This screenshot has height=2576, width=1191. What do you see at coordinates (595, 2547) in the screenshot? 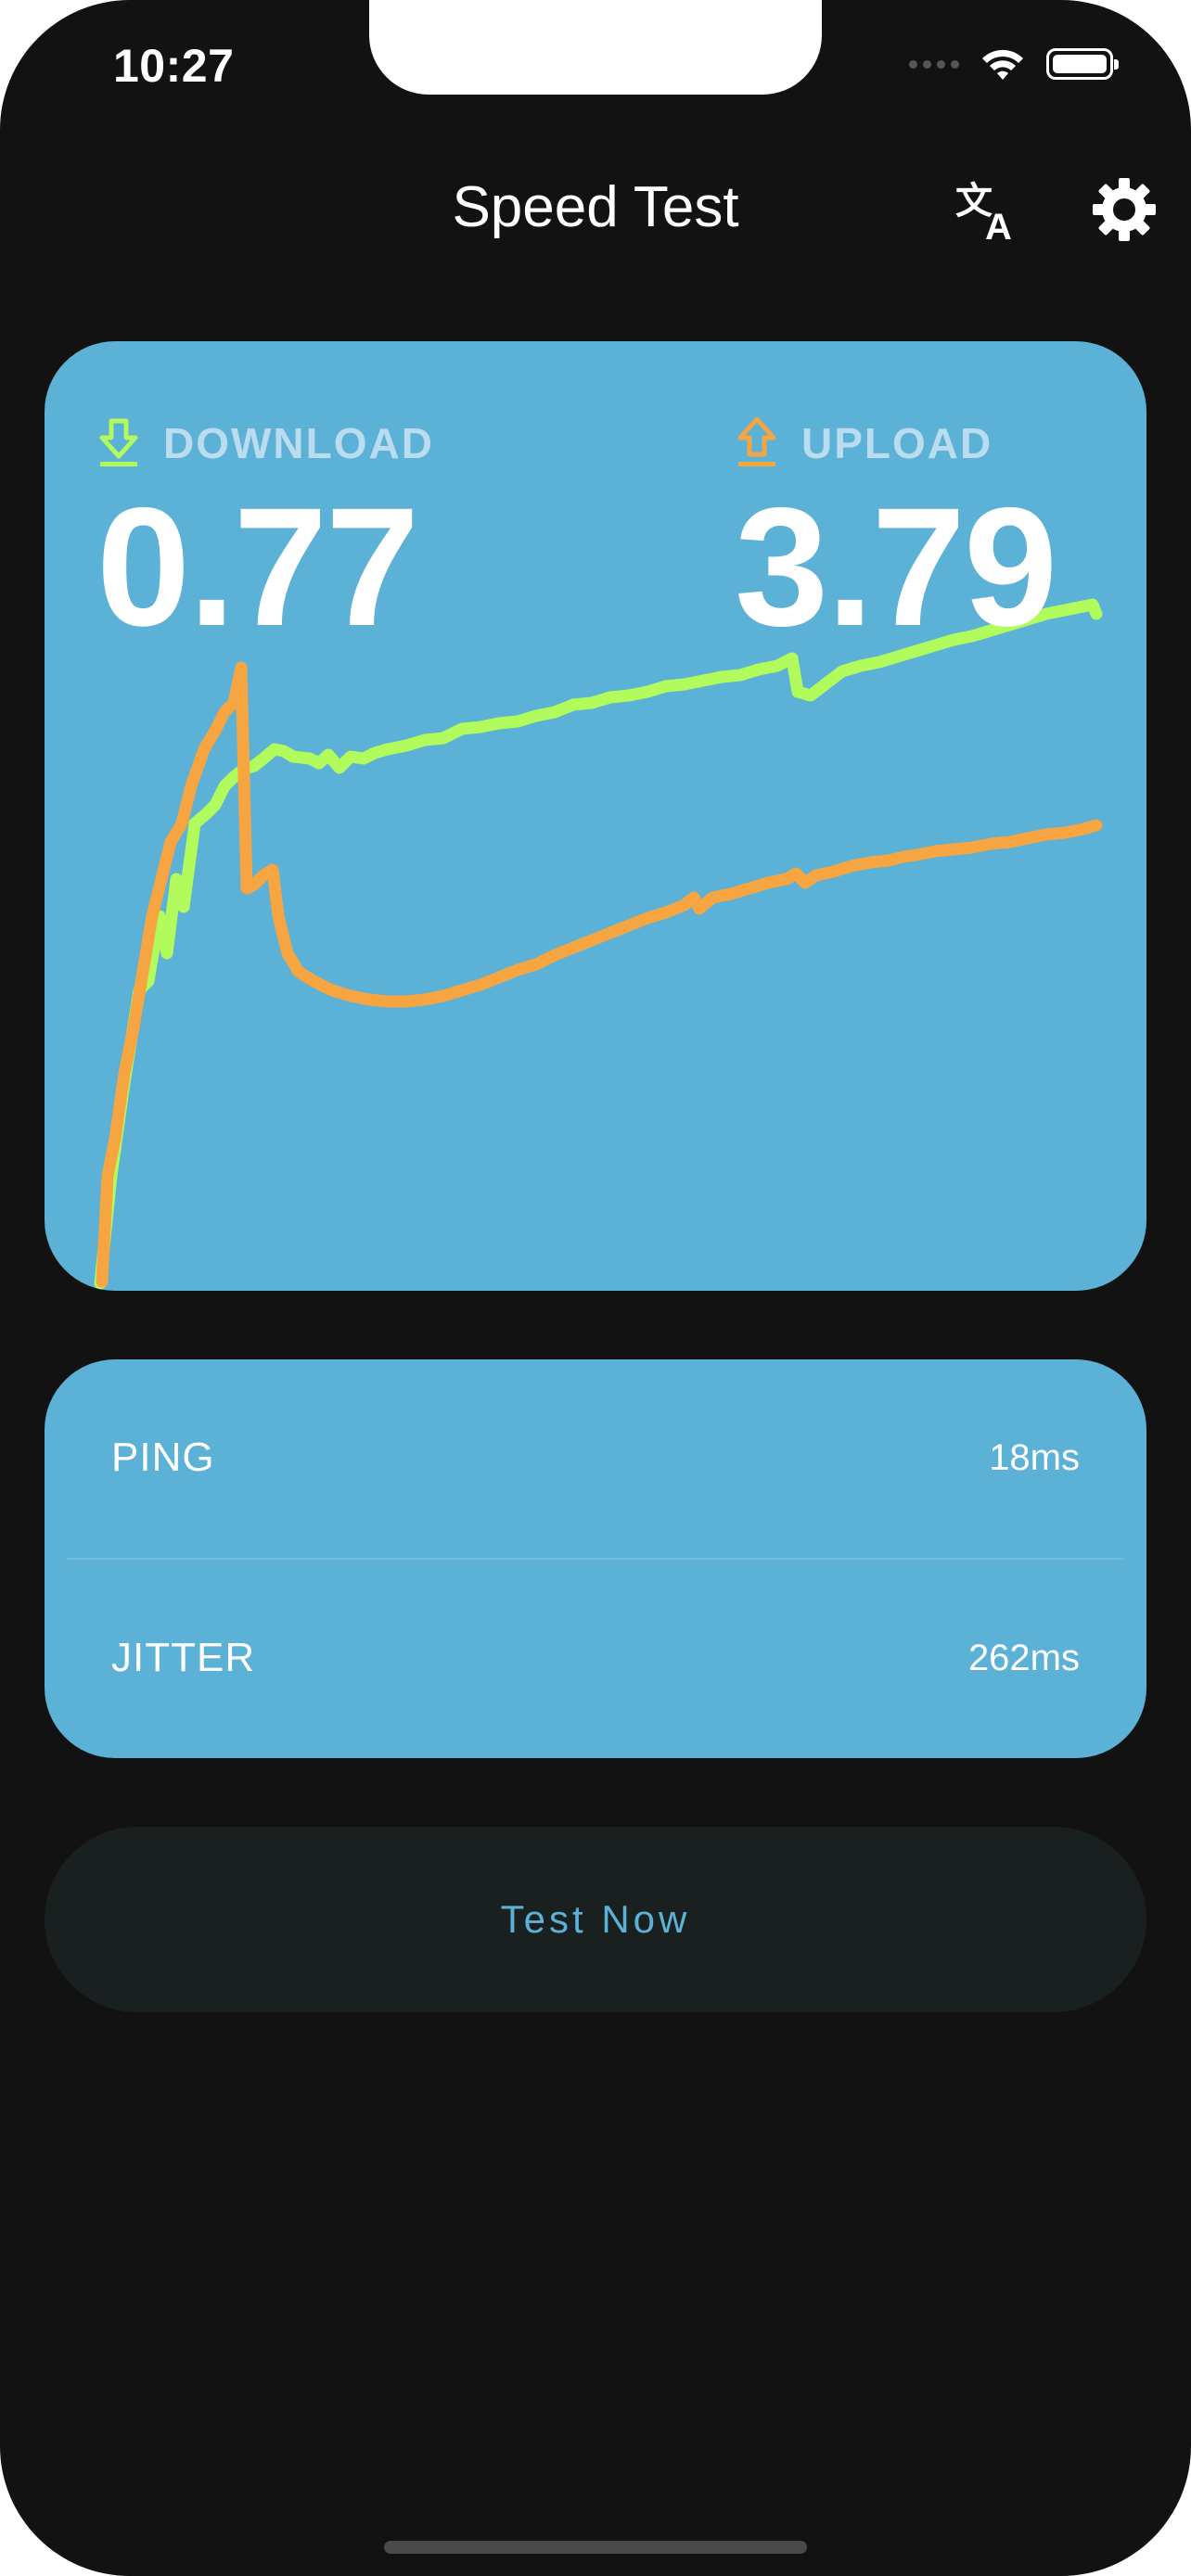
I see `home-indicator` at bounding box center [595, 2547].